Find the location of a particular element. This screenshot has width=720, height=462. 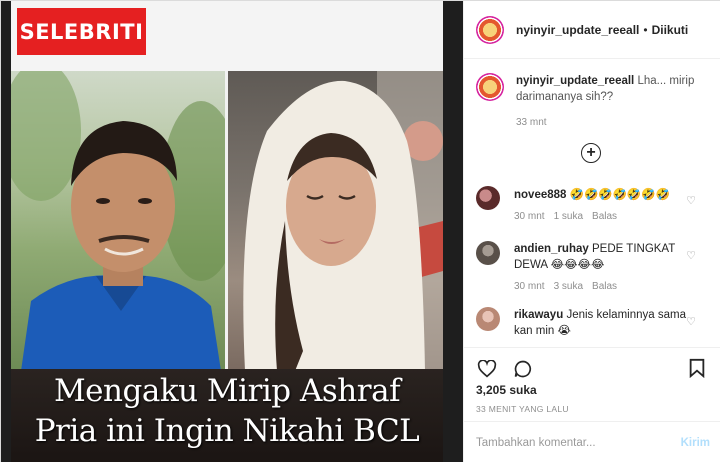

send-comment-button: Kirim is located at coordinates (695, 443).